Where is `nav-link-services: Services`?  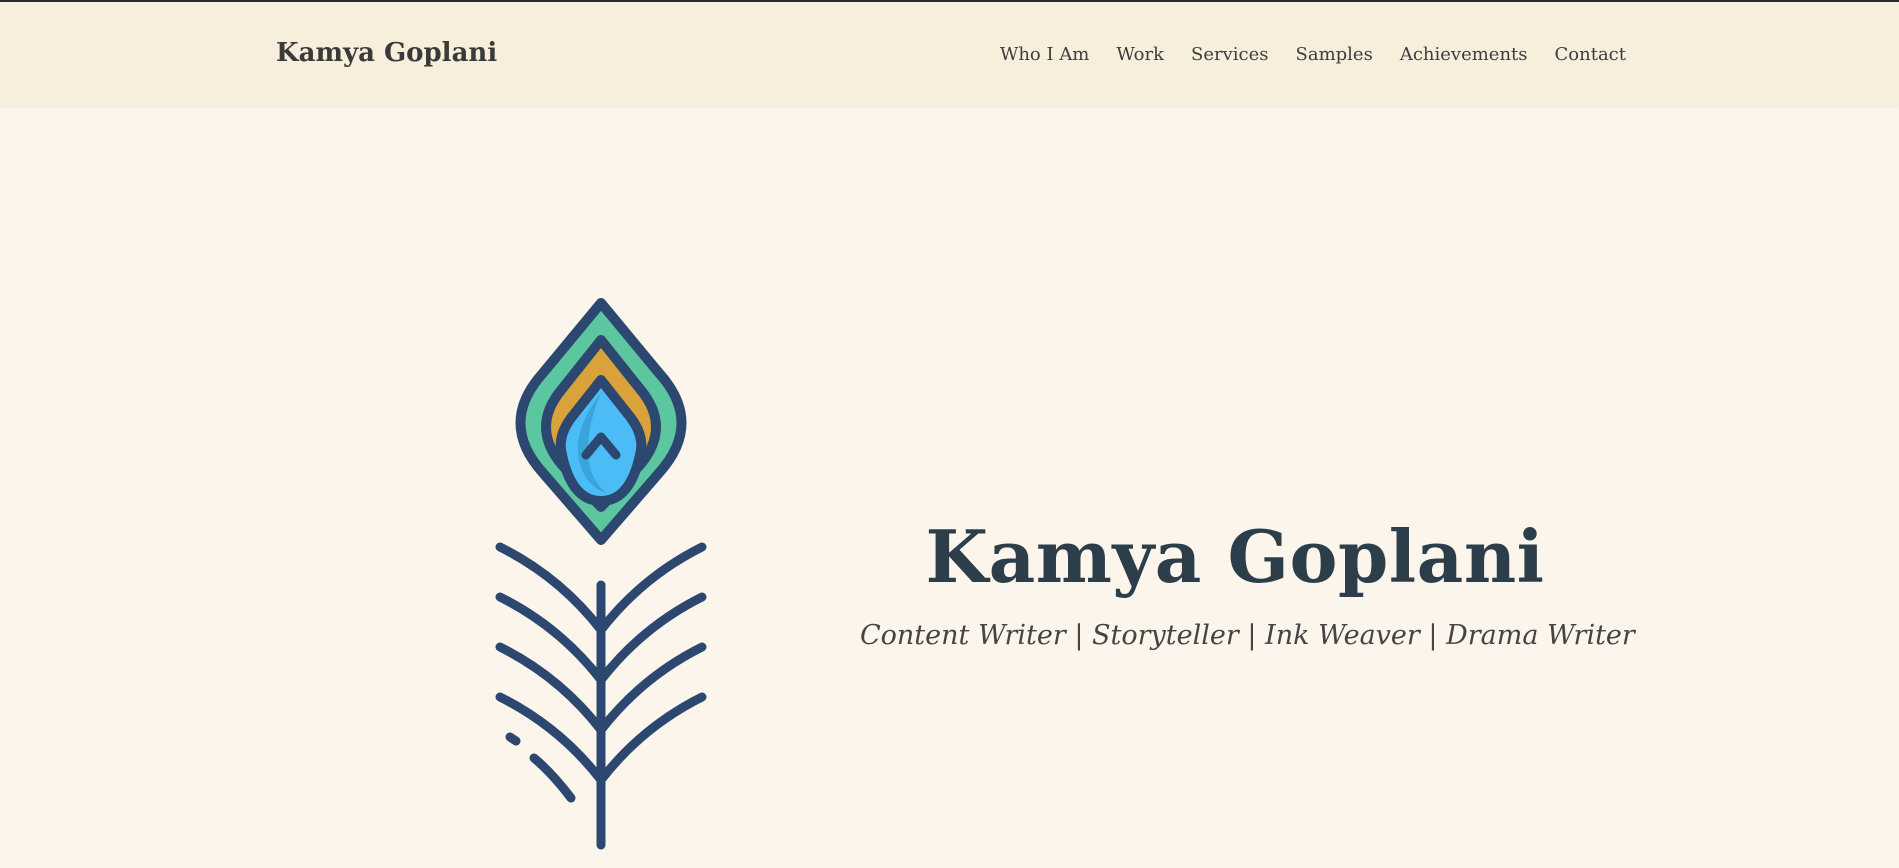 nav-link-services: Services is located at coordinates (1229, 54).